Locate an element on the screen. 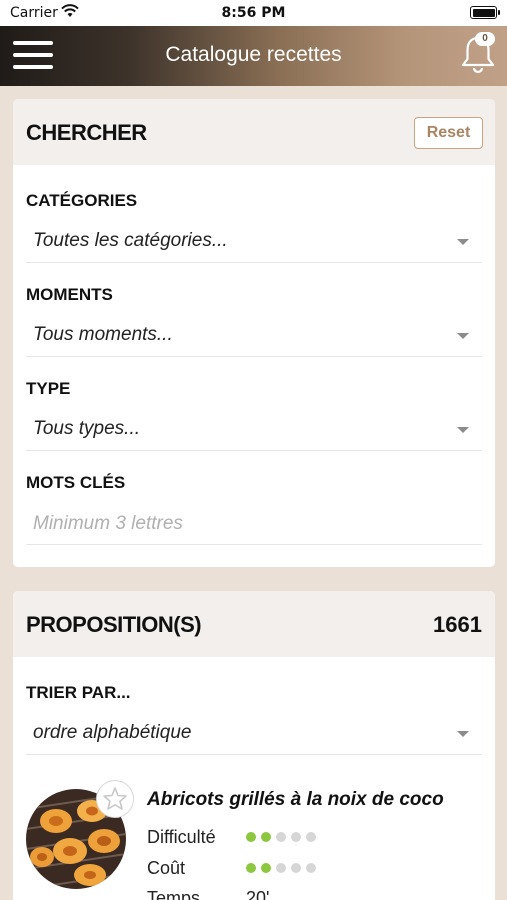 This screenshot has height=900, width=507. sort-value: ordre alphabétique is located at coordinates (112, 732).